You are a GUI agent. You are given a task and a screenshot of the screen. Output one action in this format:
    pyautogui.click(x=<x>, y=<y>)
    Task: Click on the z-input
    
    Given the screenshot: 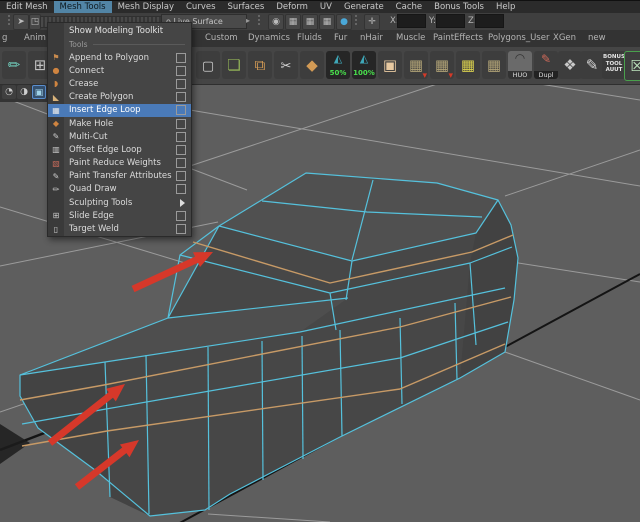 What is the action you would take?
    pyautogui.click(x=489, y=21)
    